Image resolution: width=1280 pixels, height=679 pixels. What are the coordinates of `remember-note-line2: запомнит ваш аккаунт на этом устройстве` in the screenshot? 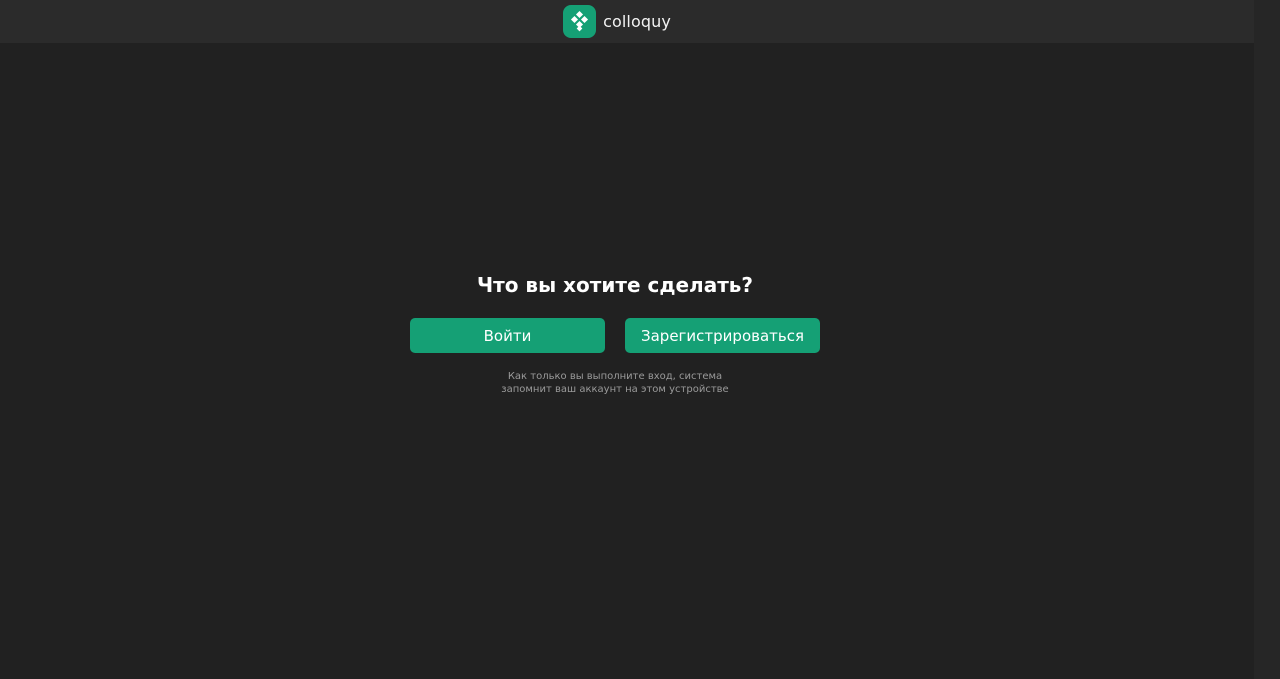 It's located at (615, 389).